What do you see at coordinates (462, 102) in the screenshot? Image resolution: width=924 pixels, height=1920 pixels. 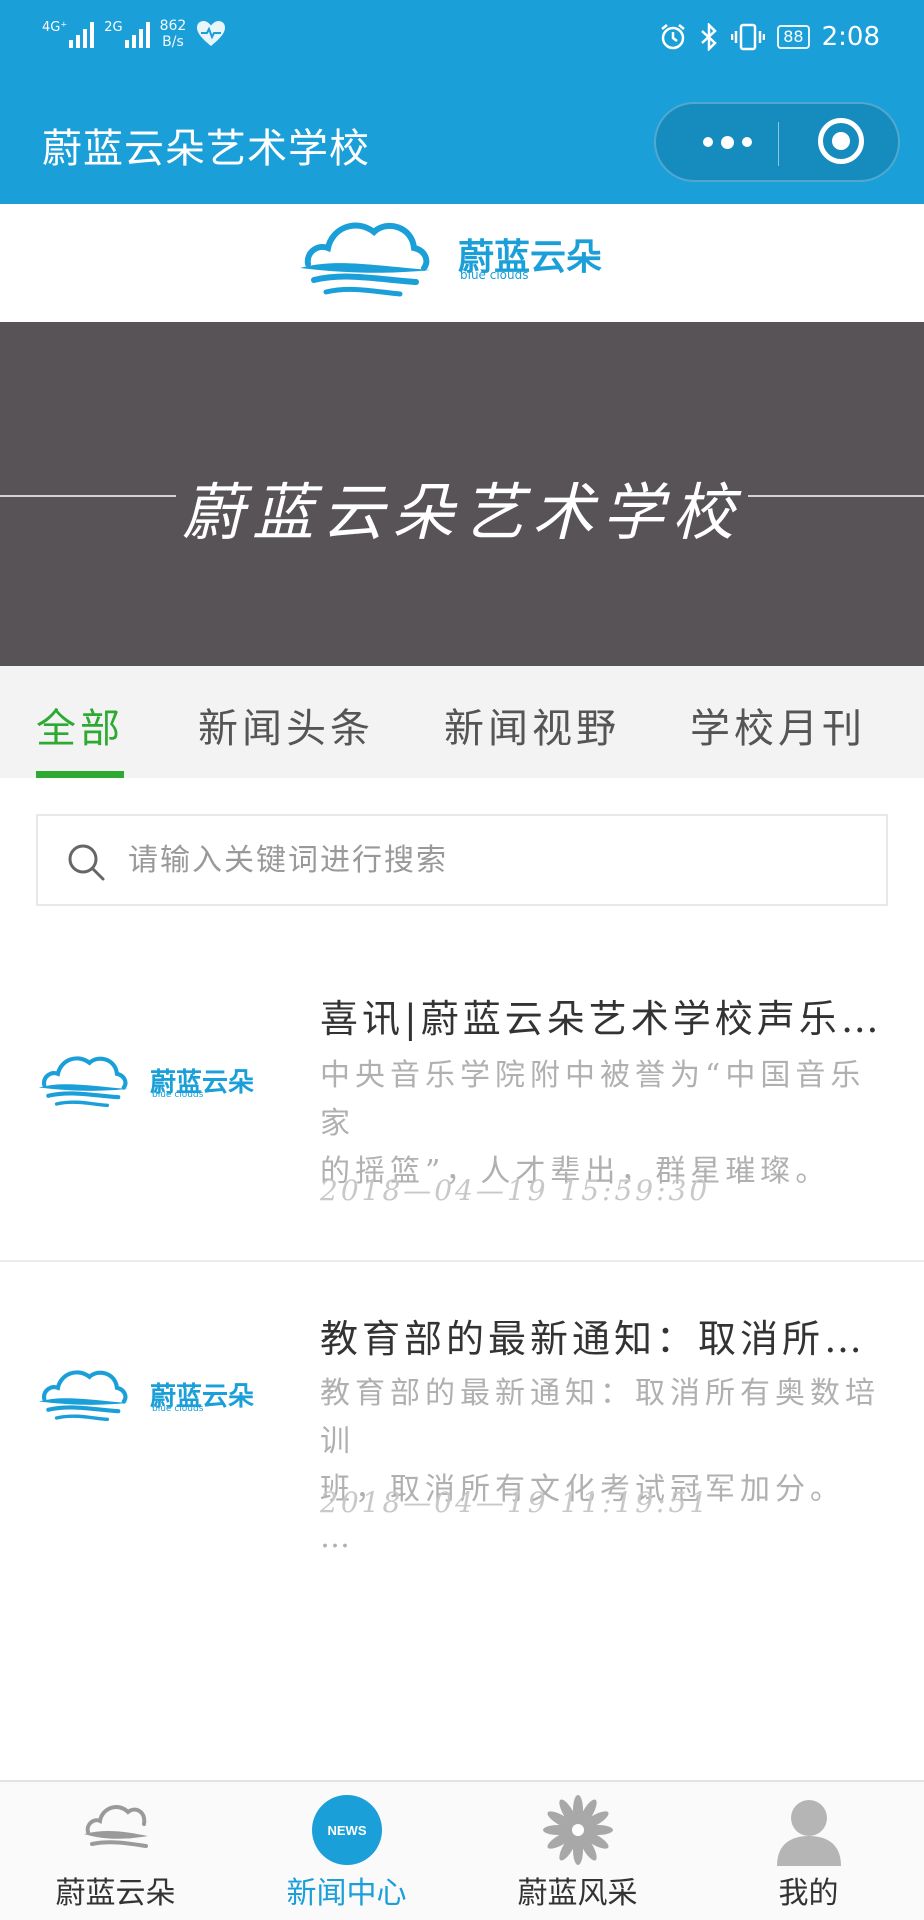 I see `top-bar: 4G⁺ 2G 862 B/s 88 2:08 蔚蓝云朵艺术学校` at bounding box center [462, 102].